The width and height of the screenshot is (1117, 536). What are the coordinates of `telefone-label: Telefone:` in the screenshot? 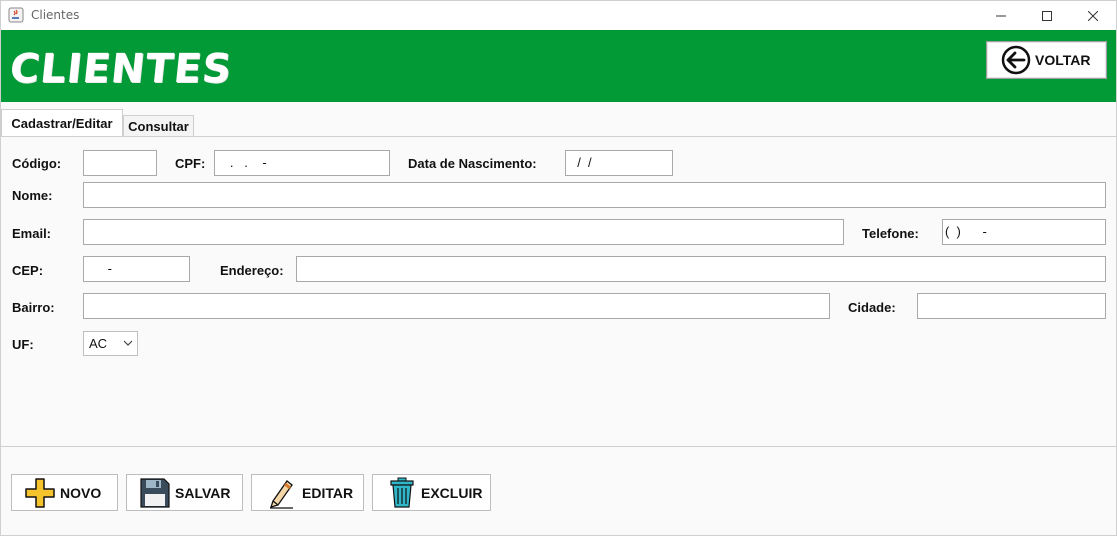 It's located at (890, 233).